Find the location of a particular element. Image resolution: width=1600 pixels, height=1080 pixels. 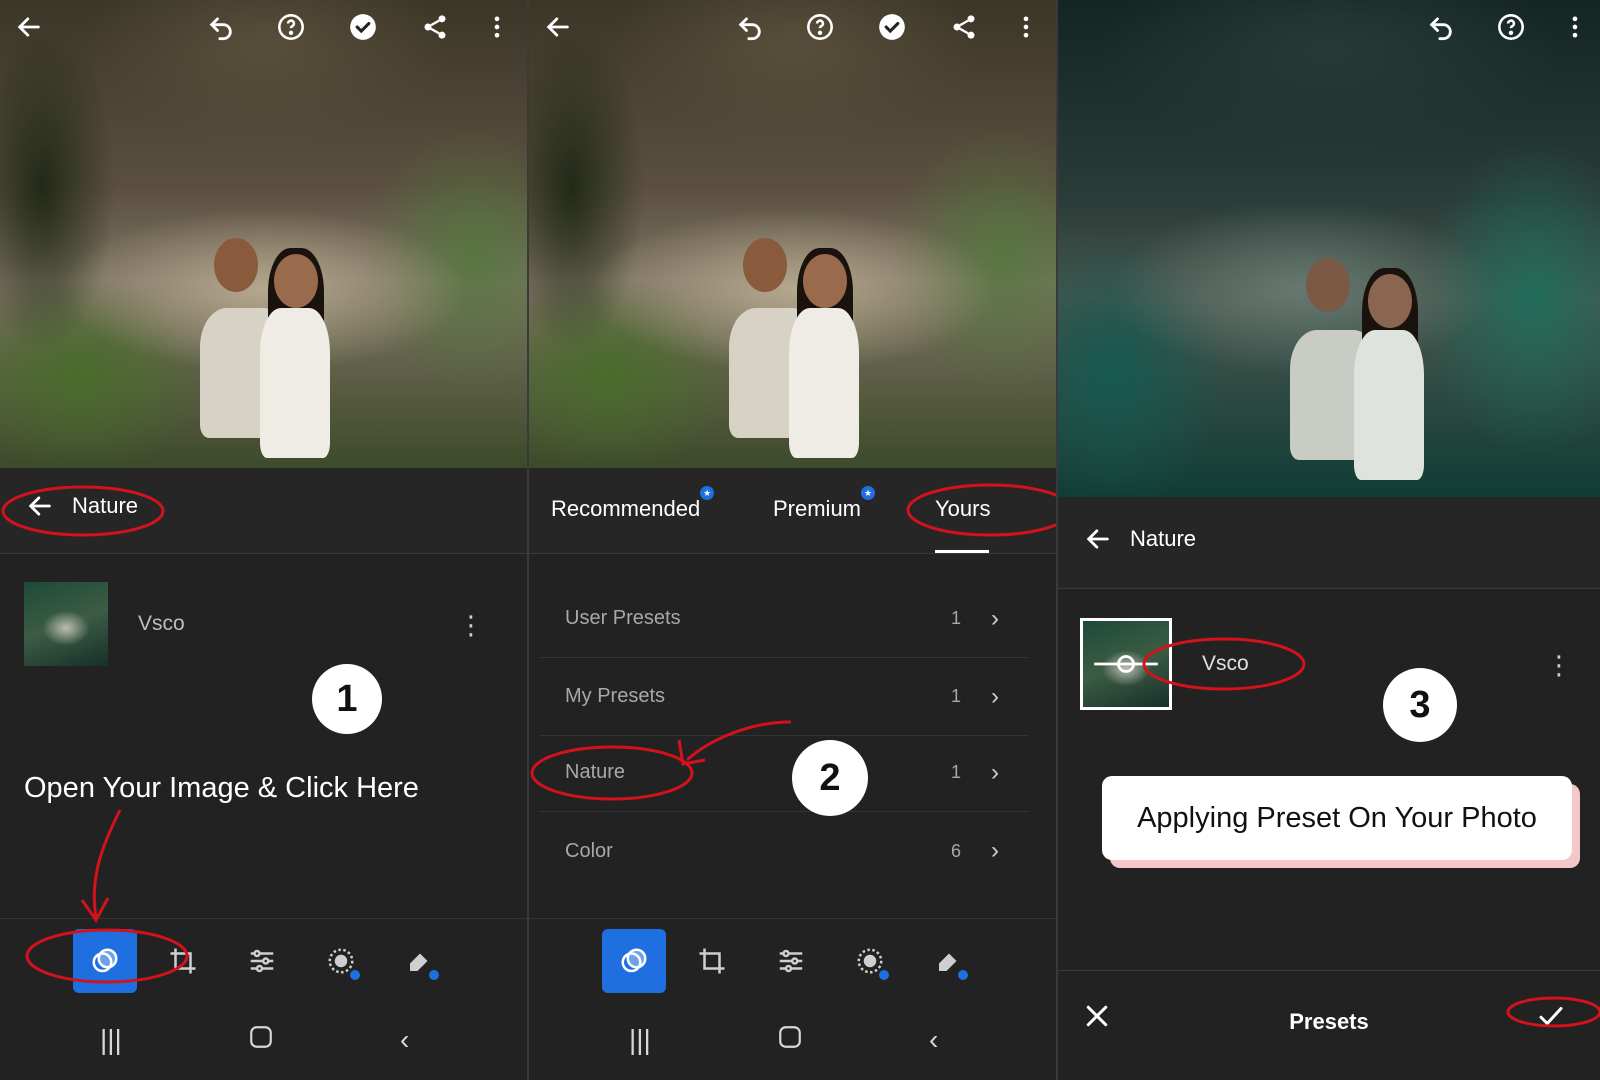

preset-thumbnail-selected is located at coordinates (1126, 664).